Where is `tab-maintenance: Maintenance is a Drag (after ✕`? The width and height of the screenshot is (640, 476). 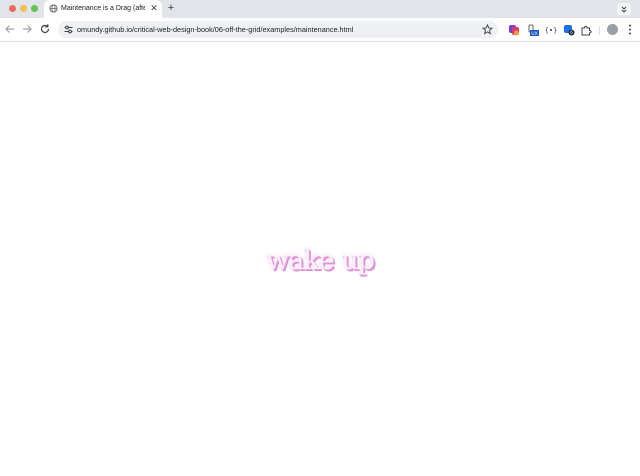 tab-maintenance: Maintenance is a Drag (after ✕ is located at coordinates (103, 9).